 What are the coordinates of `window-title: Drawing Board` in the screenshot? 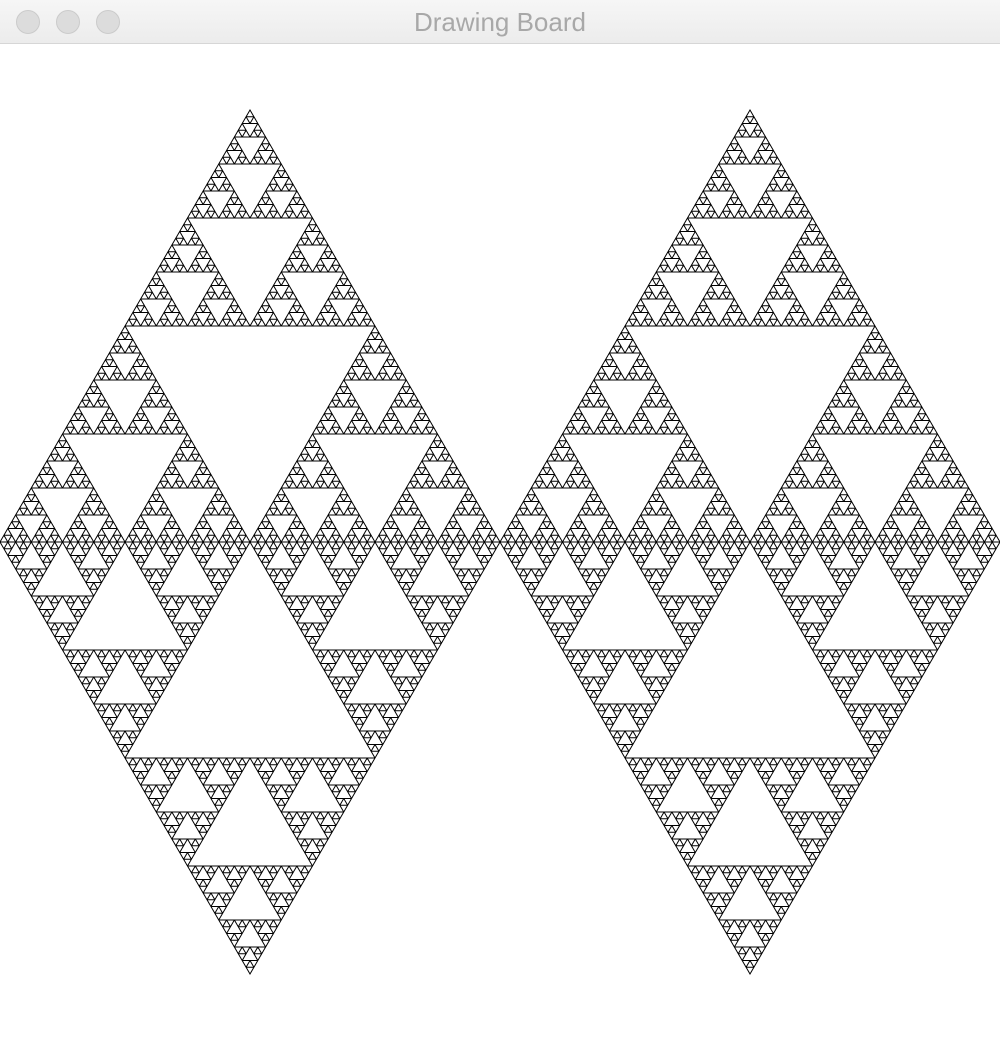 It's located at (500, 22).